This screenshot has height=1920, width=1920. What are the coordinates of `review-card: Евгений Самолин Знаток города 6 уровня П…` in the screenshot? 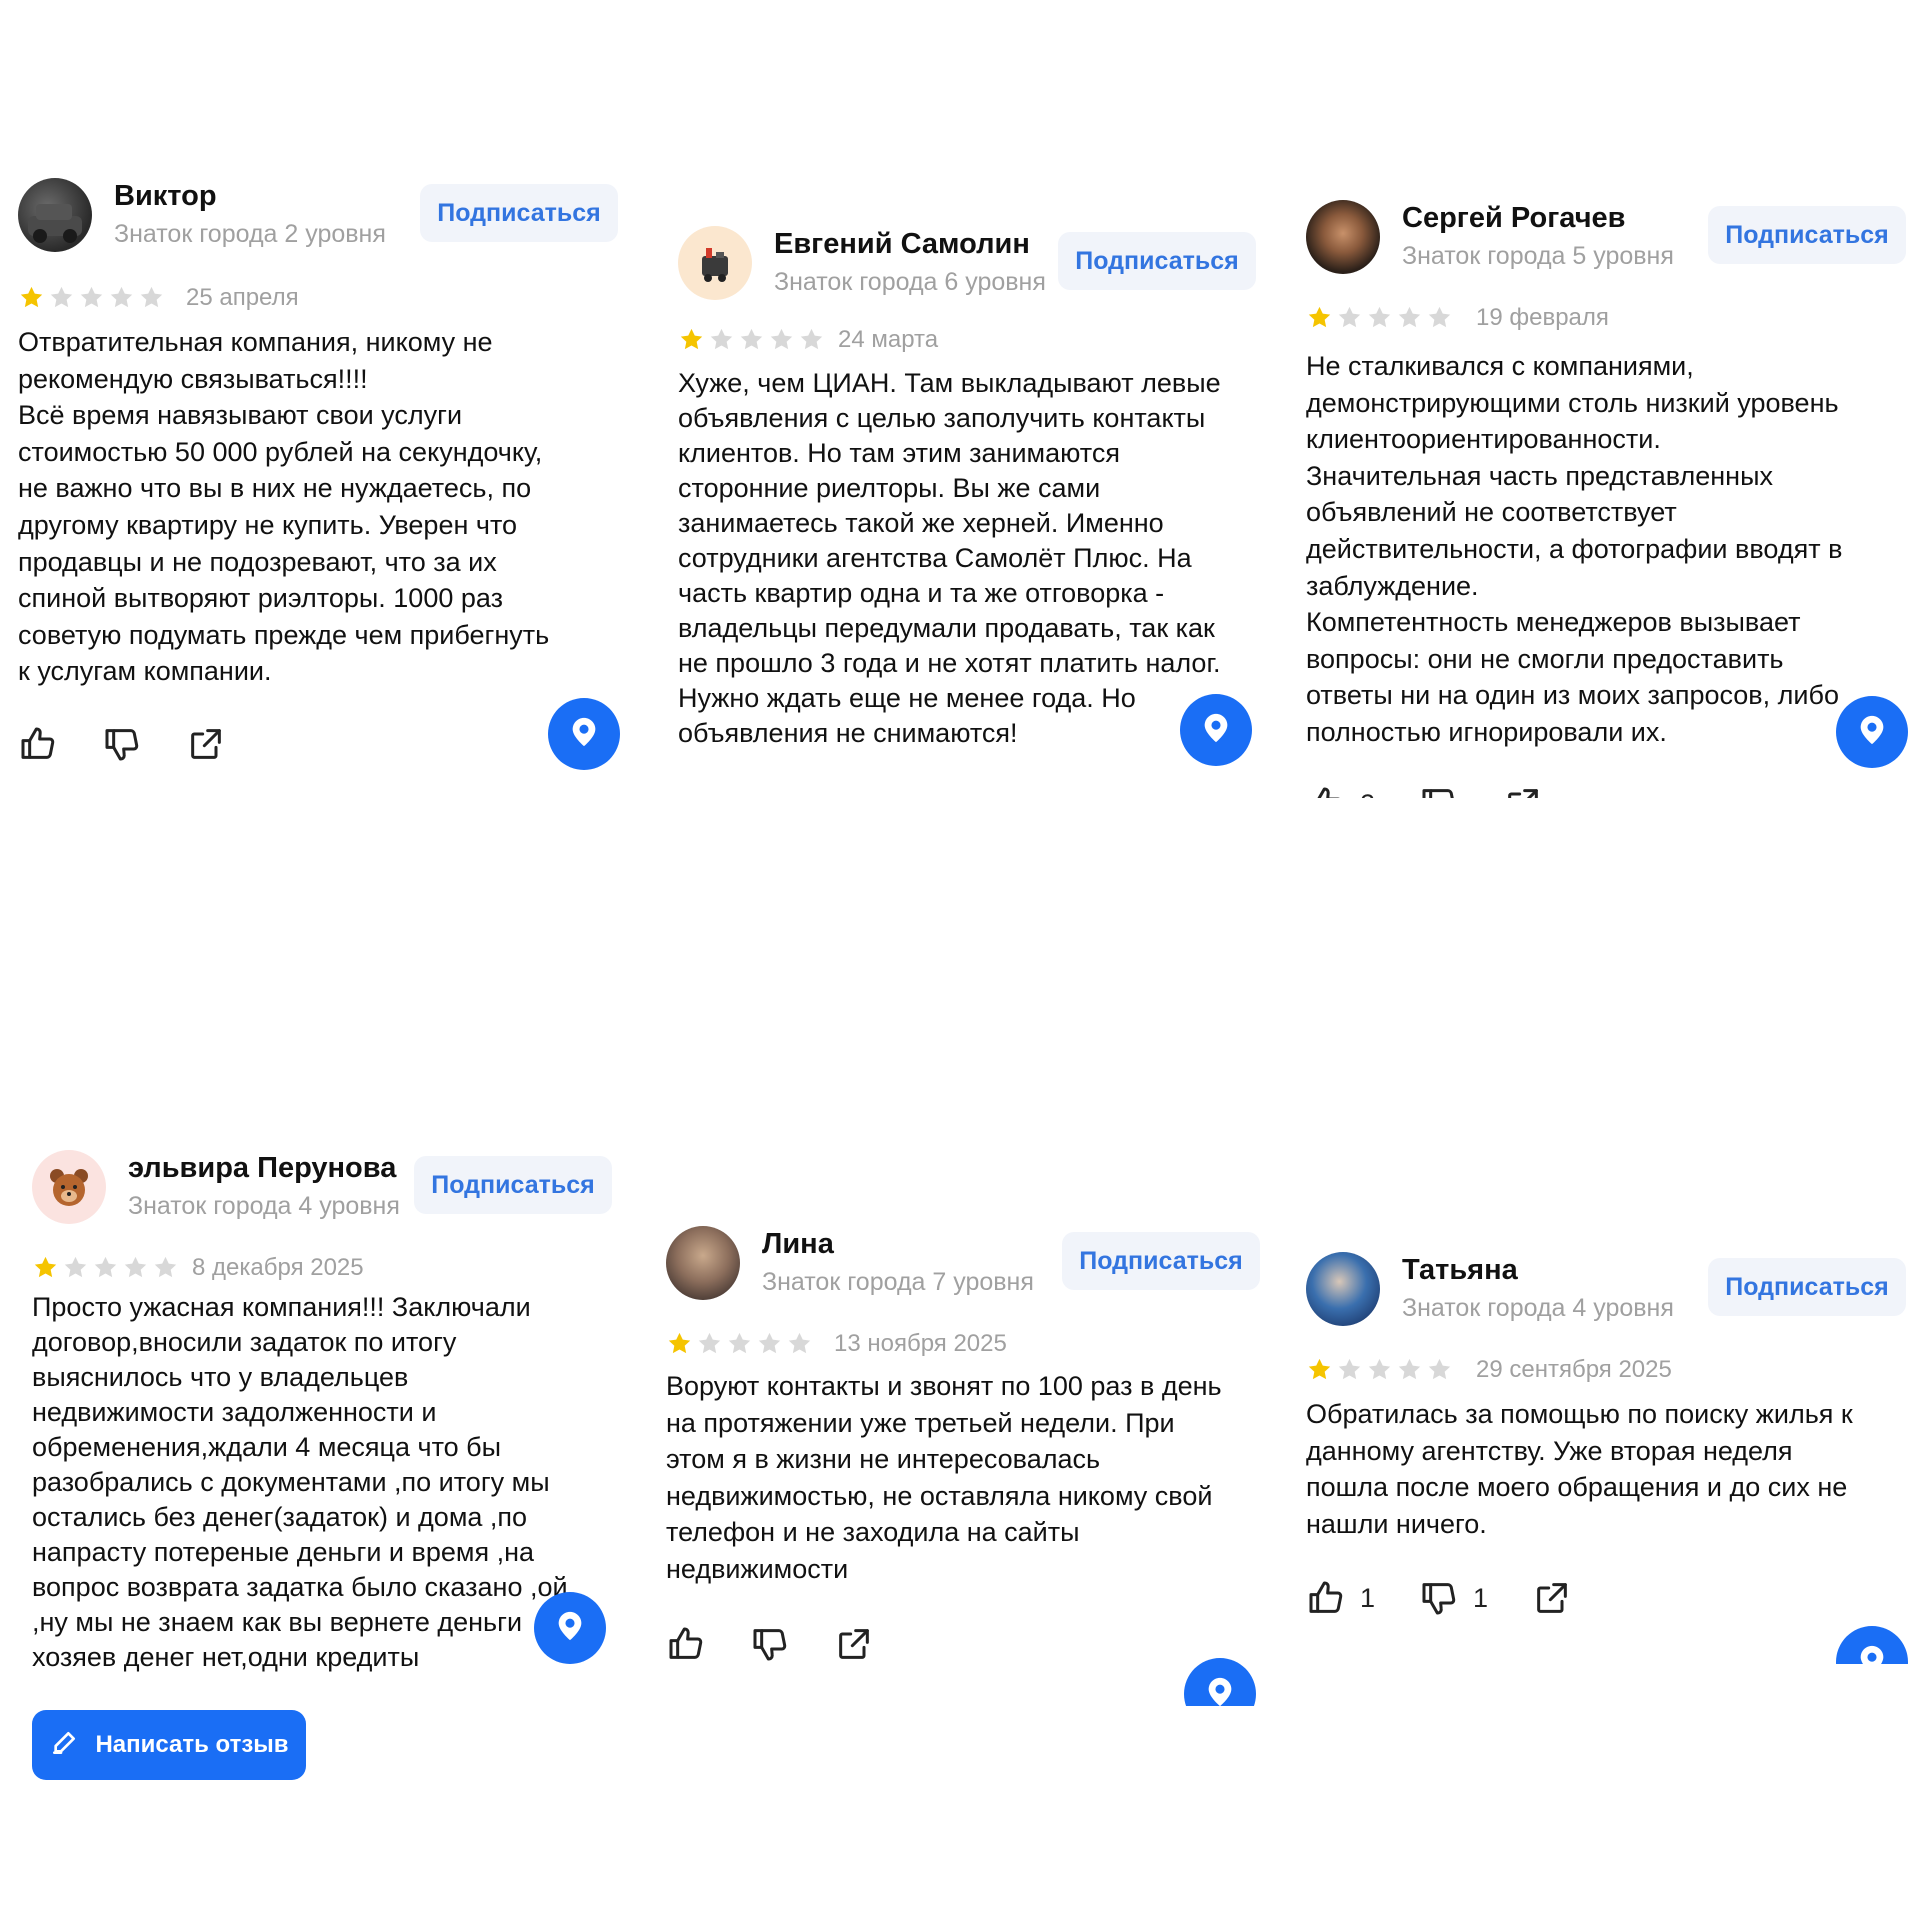 It's located at (978, 496).